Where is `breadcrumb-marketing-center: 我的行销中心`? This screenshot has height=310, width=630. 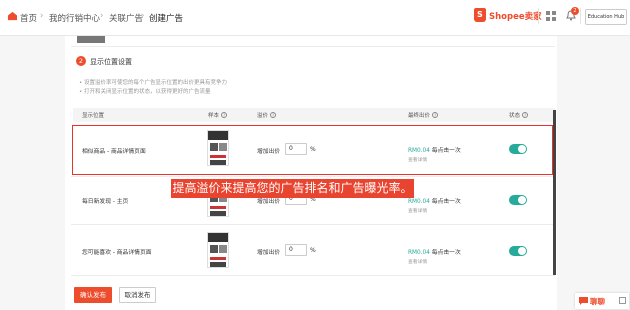 breadcrumb-marketing-center: 我的行销中心 is located at coordinates (74, 18).